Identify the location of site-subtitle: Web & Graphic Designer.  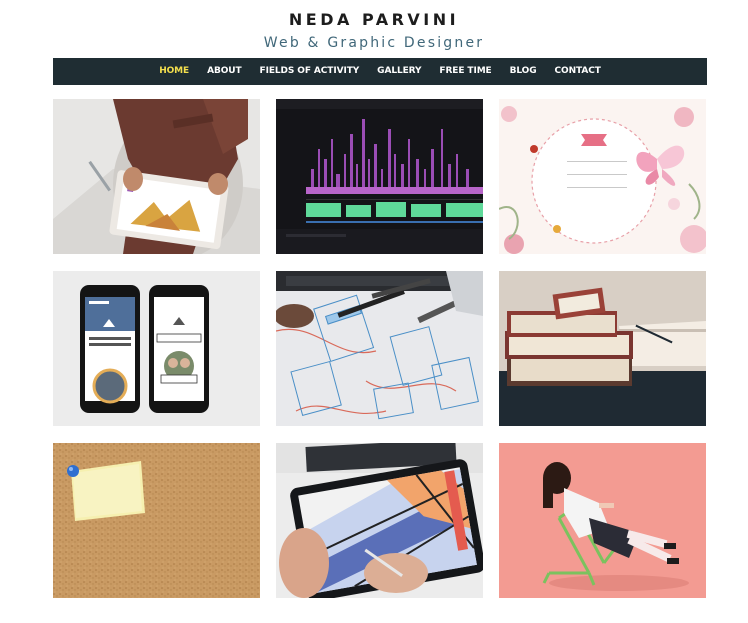
(374, 43).